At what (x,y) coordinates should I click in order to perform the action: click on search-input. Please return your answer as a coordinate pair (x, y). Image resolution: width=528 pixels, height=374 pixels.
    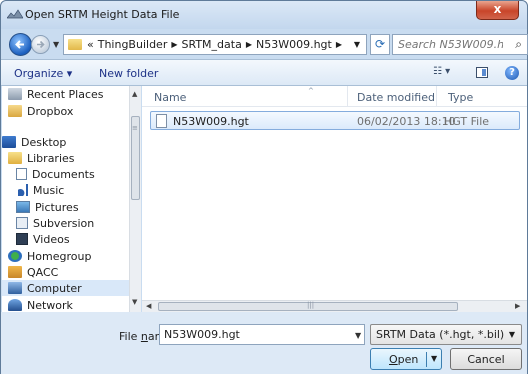
    Looking at the image, I should click on (448, 44).